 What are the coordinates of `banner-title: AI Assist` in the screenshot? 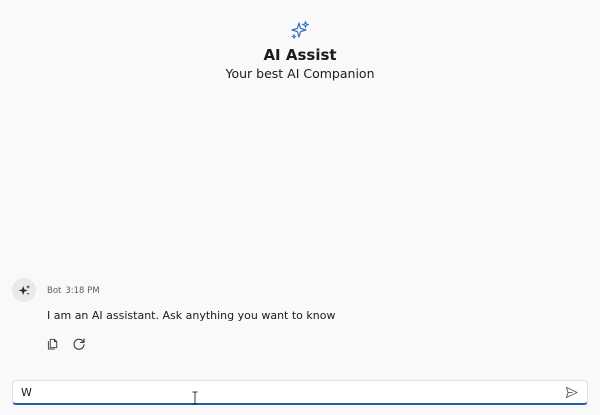 It's located at (300, 55).